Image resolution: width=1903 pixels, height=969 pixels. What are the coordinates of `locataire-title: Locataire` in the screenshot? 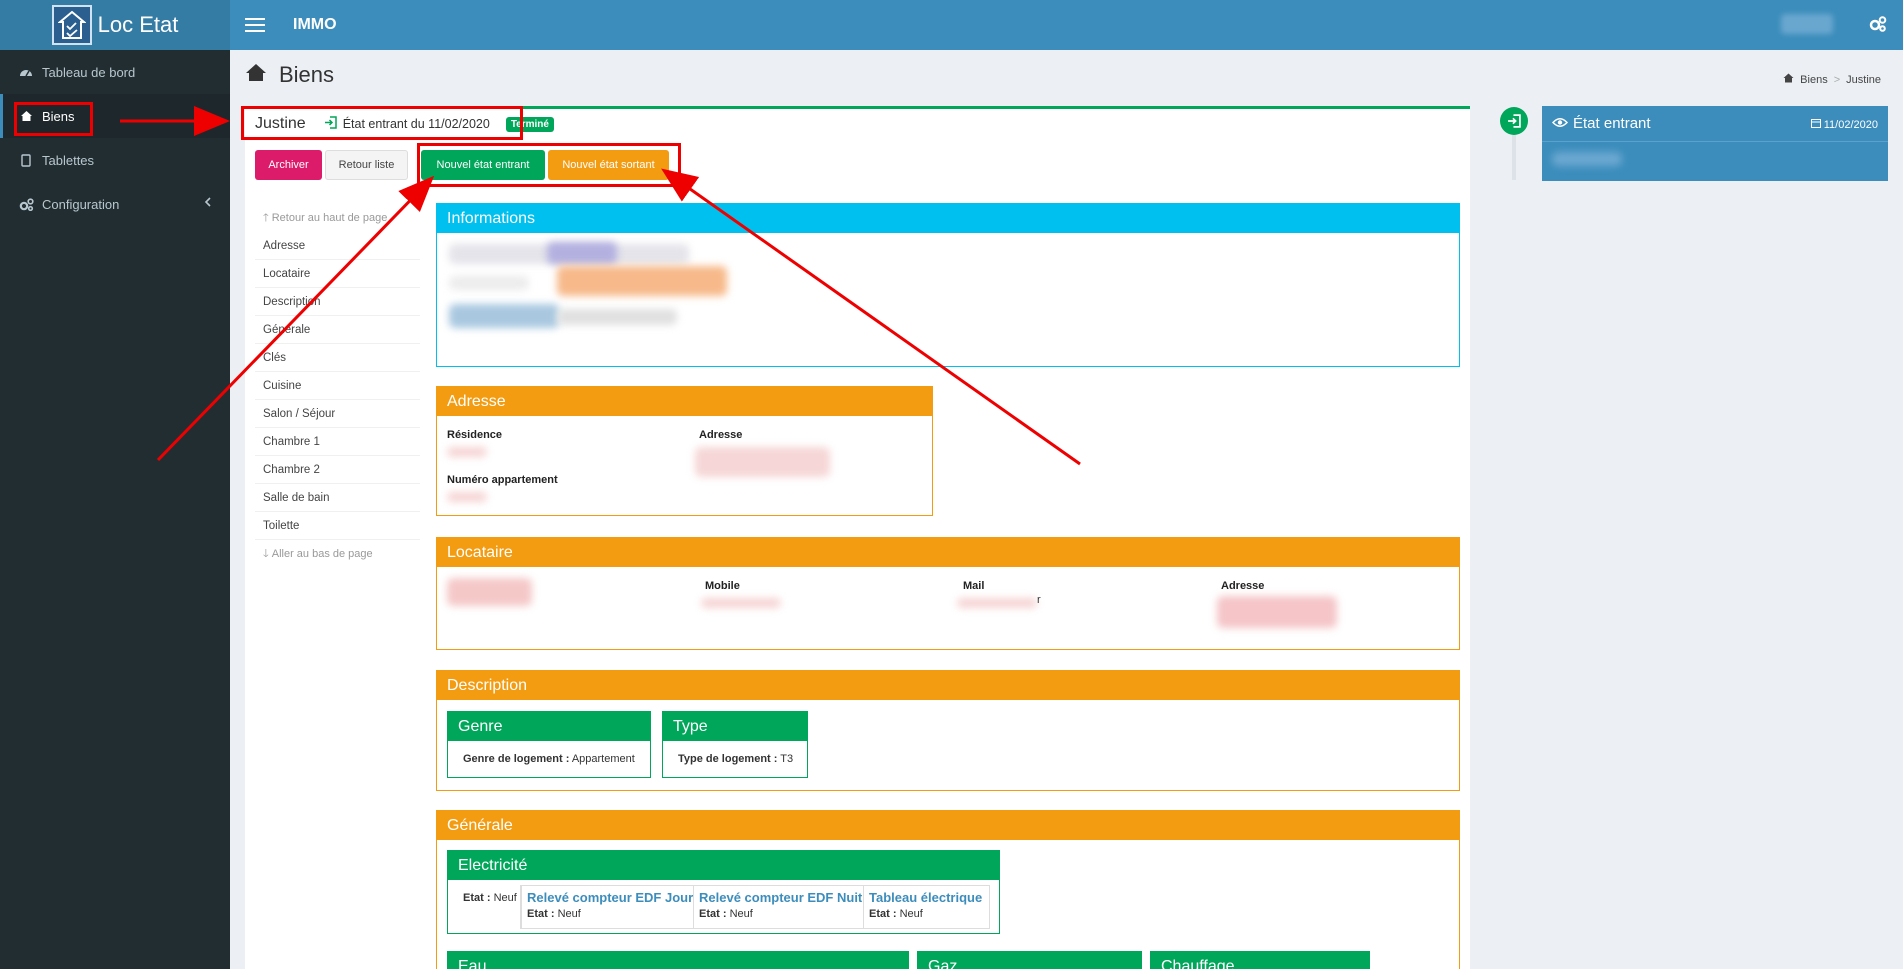 It's located at (948, 552).